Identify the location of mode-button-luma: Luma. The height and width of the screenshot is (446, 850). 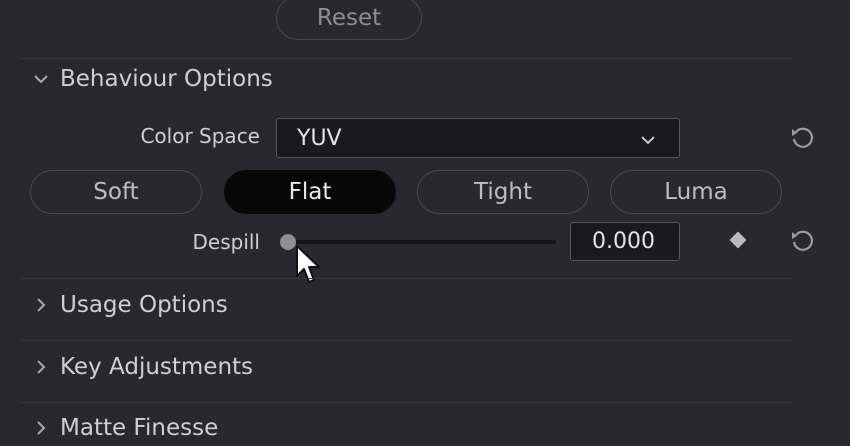
(696, 192).